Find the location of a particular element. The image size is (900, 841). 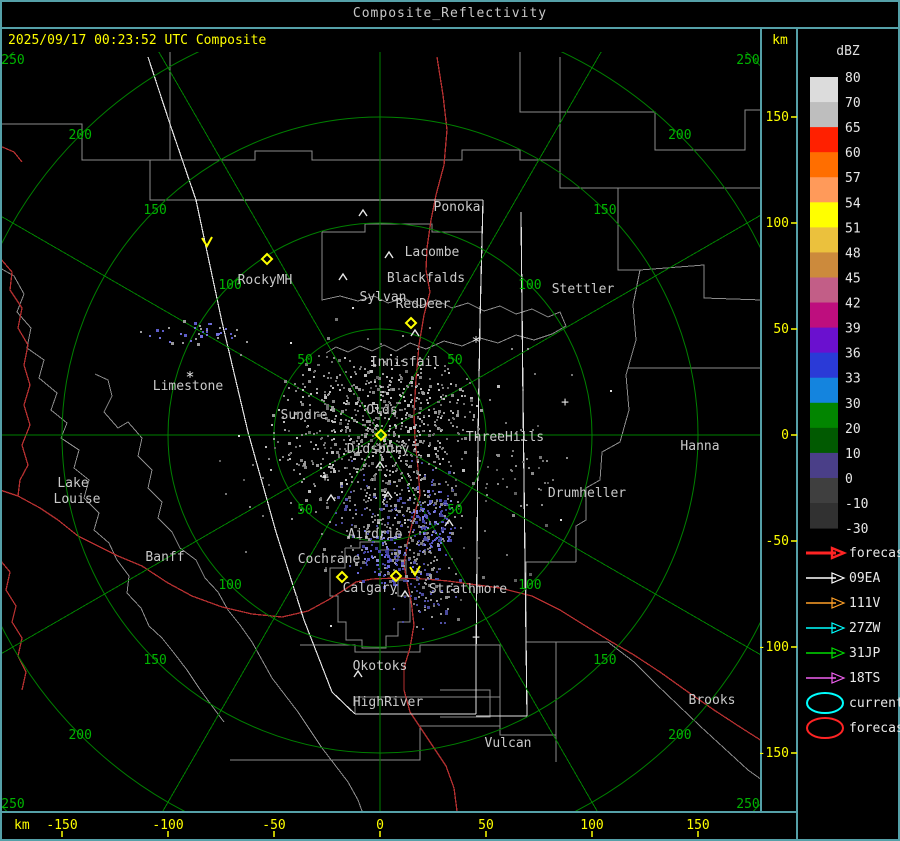

city-label: Olds is located at coordinates (381, 410).